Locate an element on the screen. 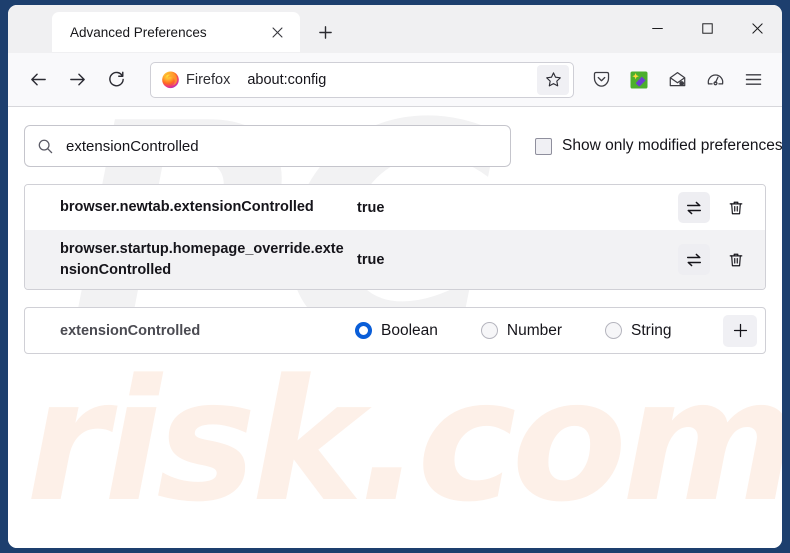 Image resolution: width=790 pixels, height=553 pixels. radio-boolean-label: Boolean is located at coordinates (409, 330).